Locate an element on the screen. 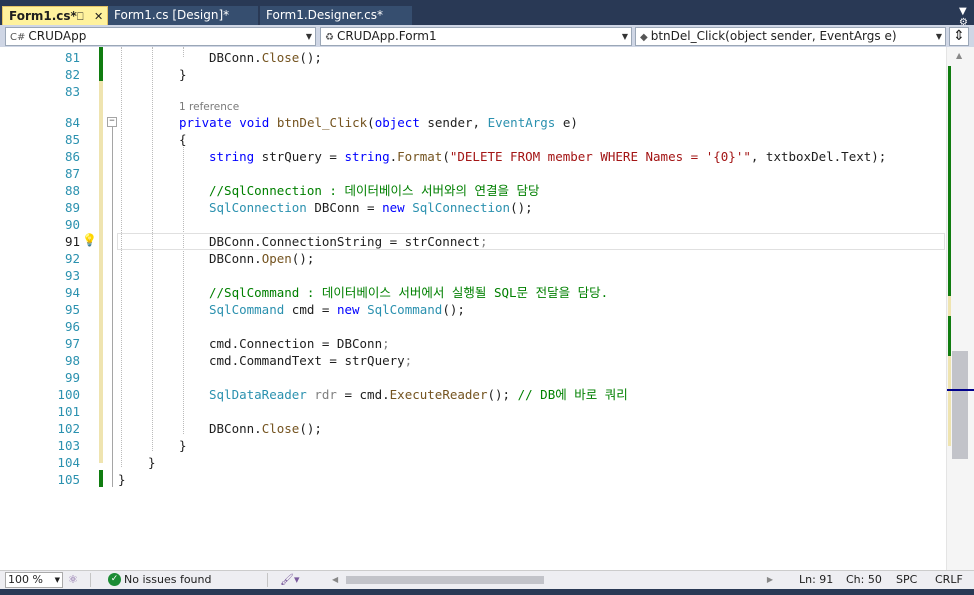 The width and height of the screenshot is (974, 595). tab-form1-designer: Form1.Designer.cs* is located at coordinates (336, 15).